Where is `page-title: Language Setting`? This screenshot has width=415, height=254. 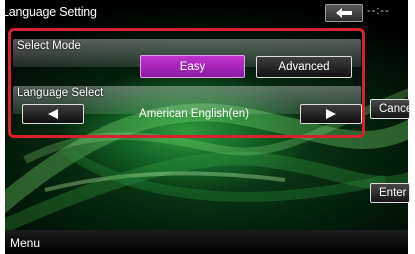
page-title: Language Setting is located at coordinates (49, 12).